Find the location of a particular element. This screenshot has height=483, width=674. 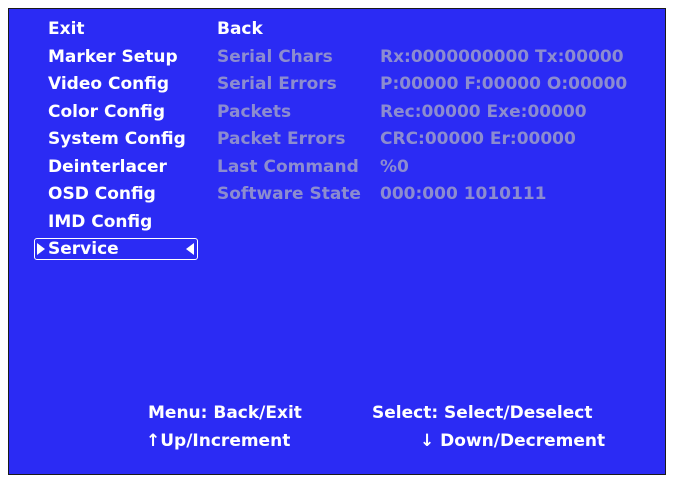

back-item: Back is located at coordinates (240, 29).